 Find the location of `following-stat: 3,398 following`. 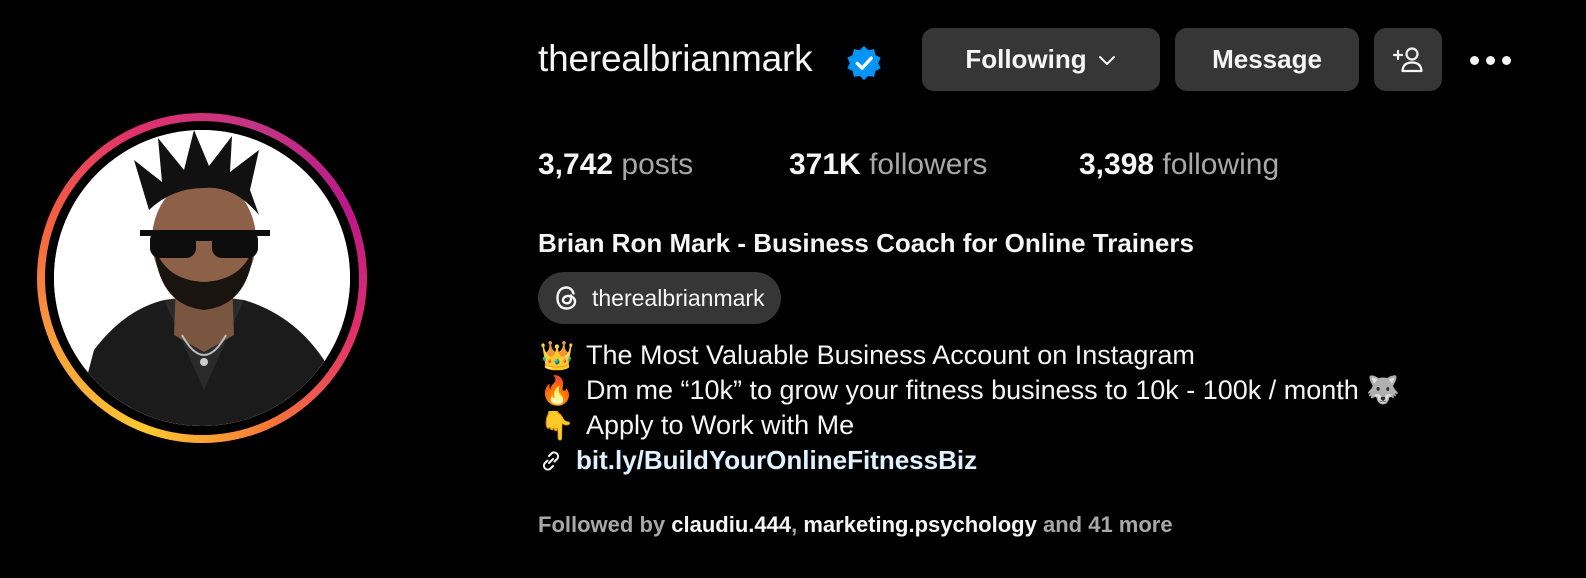

following-stat: 3,398 following is located at coordinates (1179, 165).